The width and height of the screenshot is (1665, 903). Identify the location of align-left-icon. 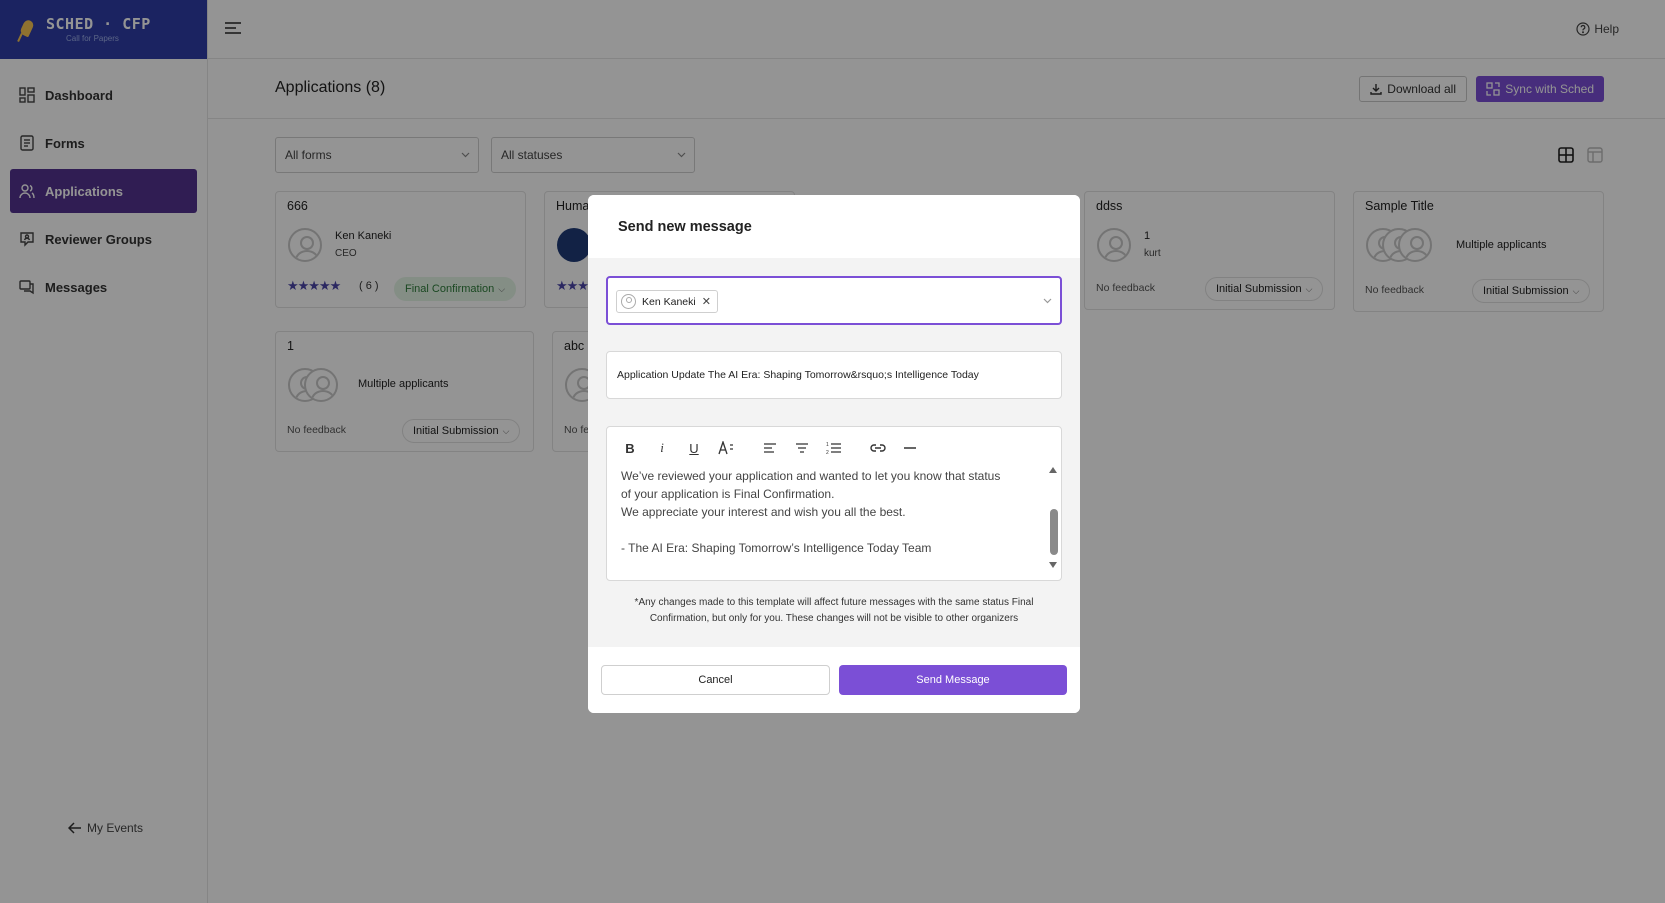
(770, 448).